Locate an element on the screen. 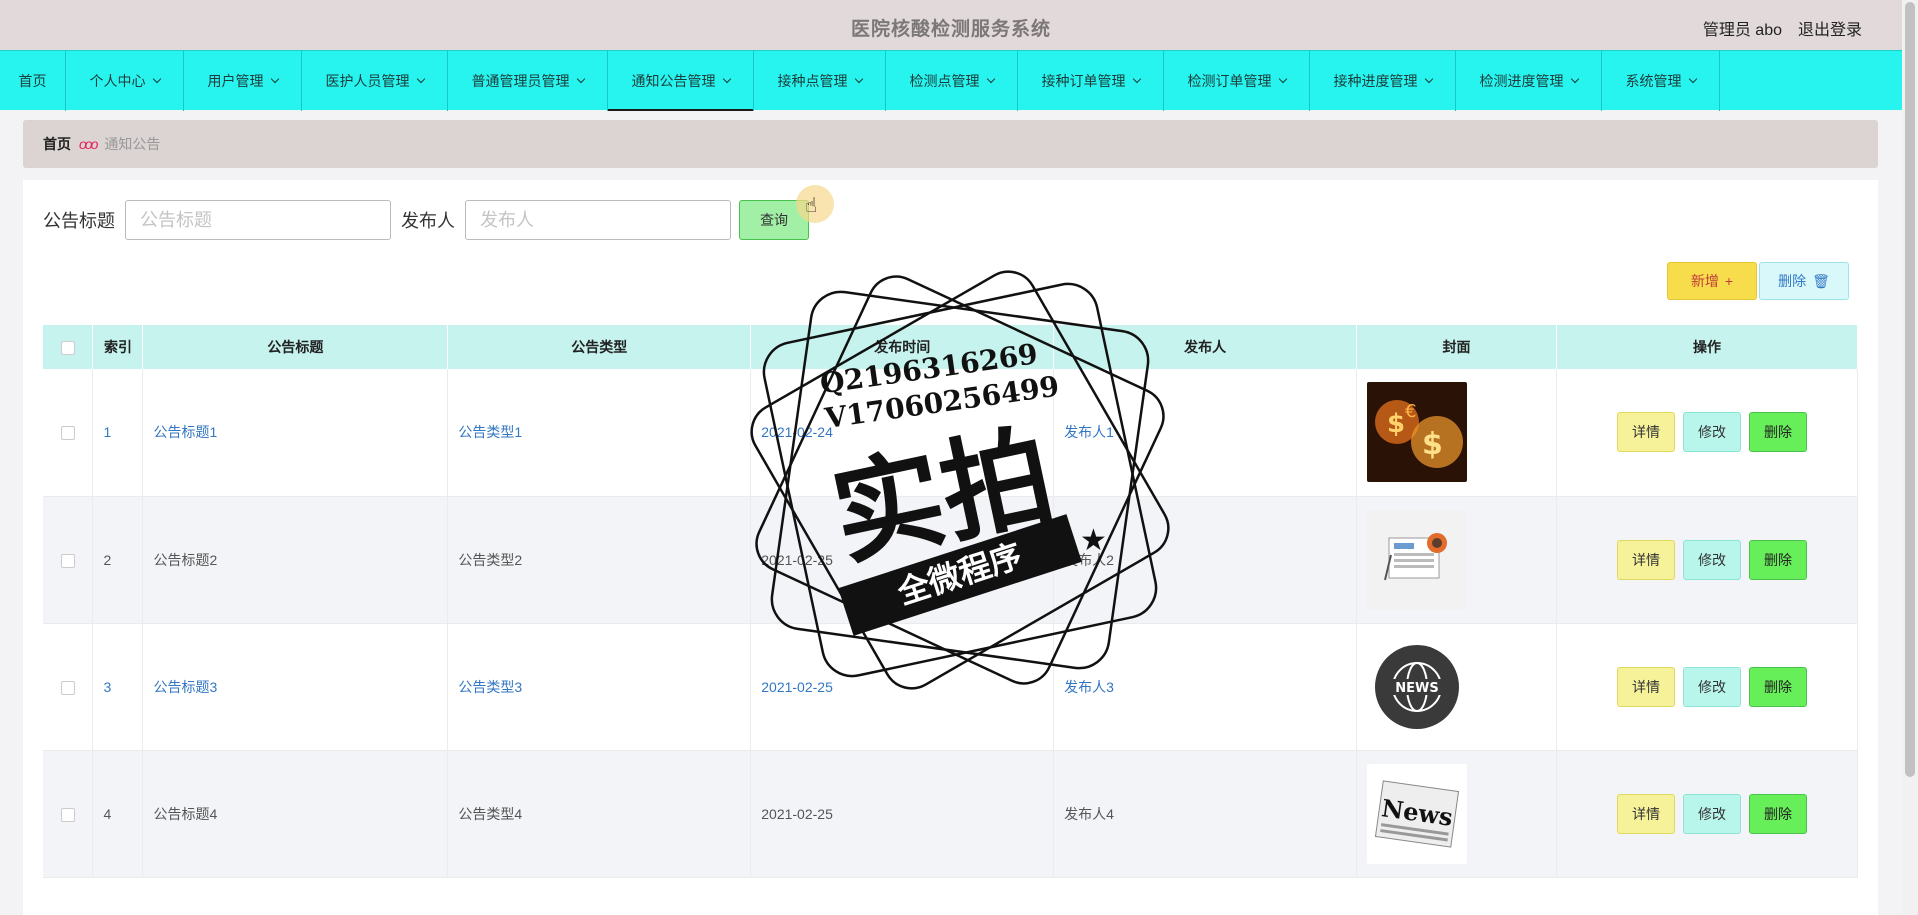 Image resolution: width=1918 pixels, height=915 pixels. column-header: 公告类型 is located at coordinates (599, 347).